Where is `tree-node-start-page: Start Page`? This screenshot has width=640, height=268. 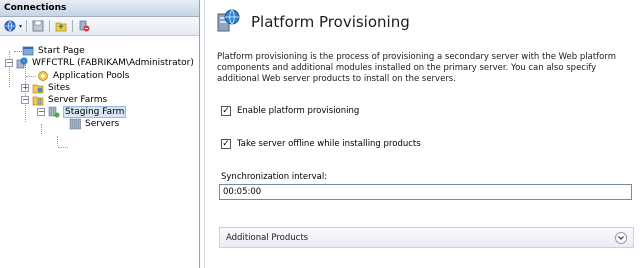
tree-node-start-page: Start Page is located at coordinates (54, 51).